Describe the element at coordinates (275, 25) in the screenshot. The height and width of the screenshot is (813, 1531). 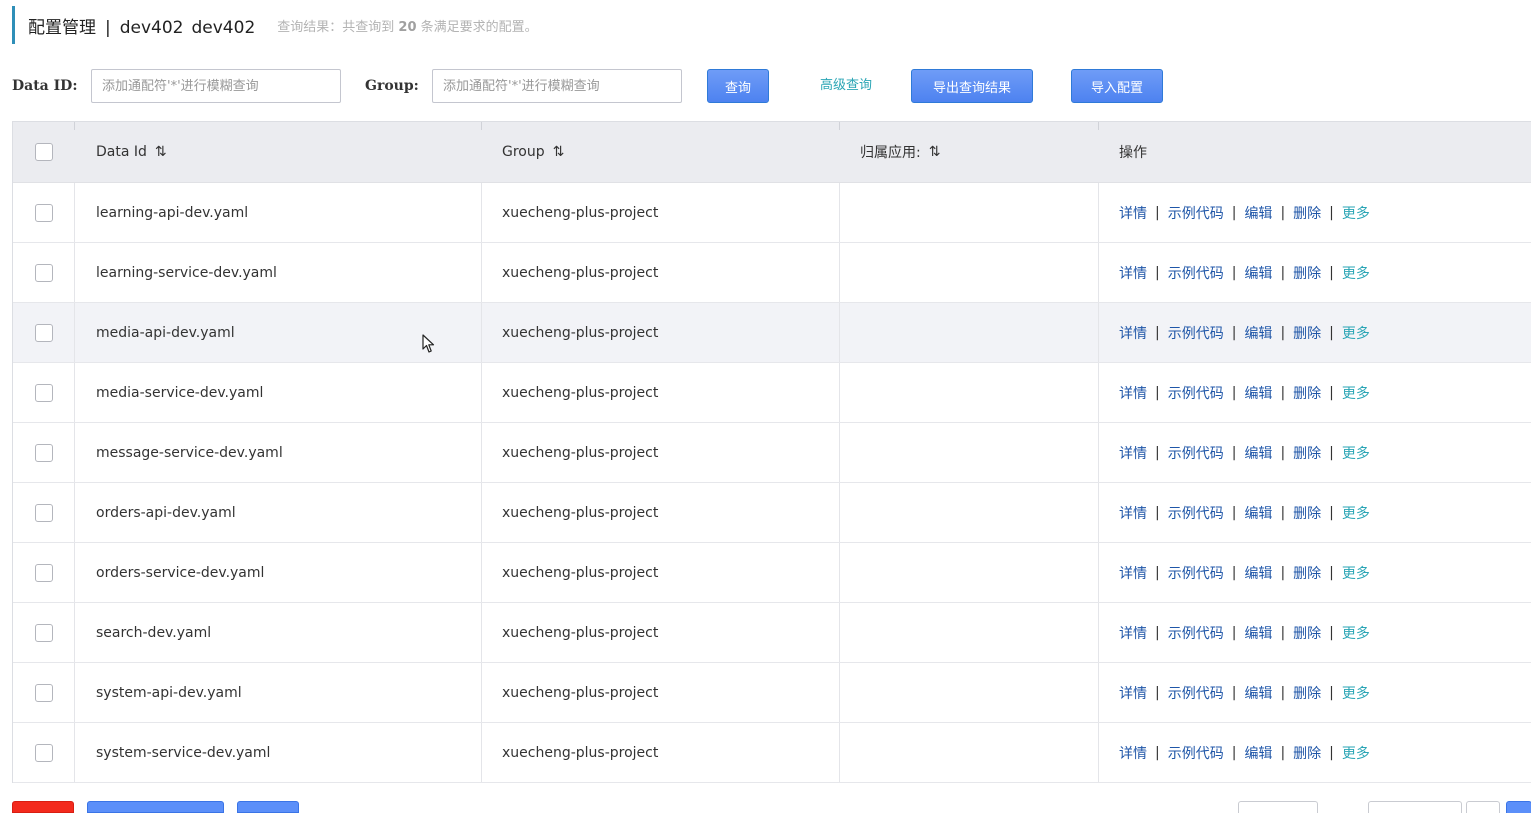
I see `page-header: 配置管理 | dev402 dev402 查询结果：共查询到 20 条满足要求的配置。` at that location.